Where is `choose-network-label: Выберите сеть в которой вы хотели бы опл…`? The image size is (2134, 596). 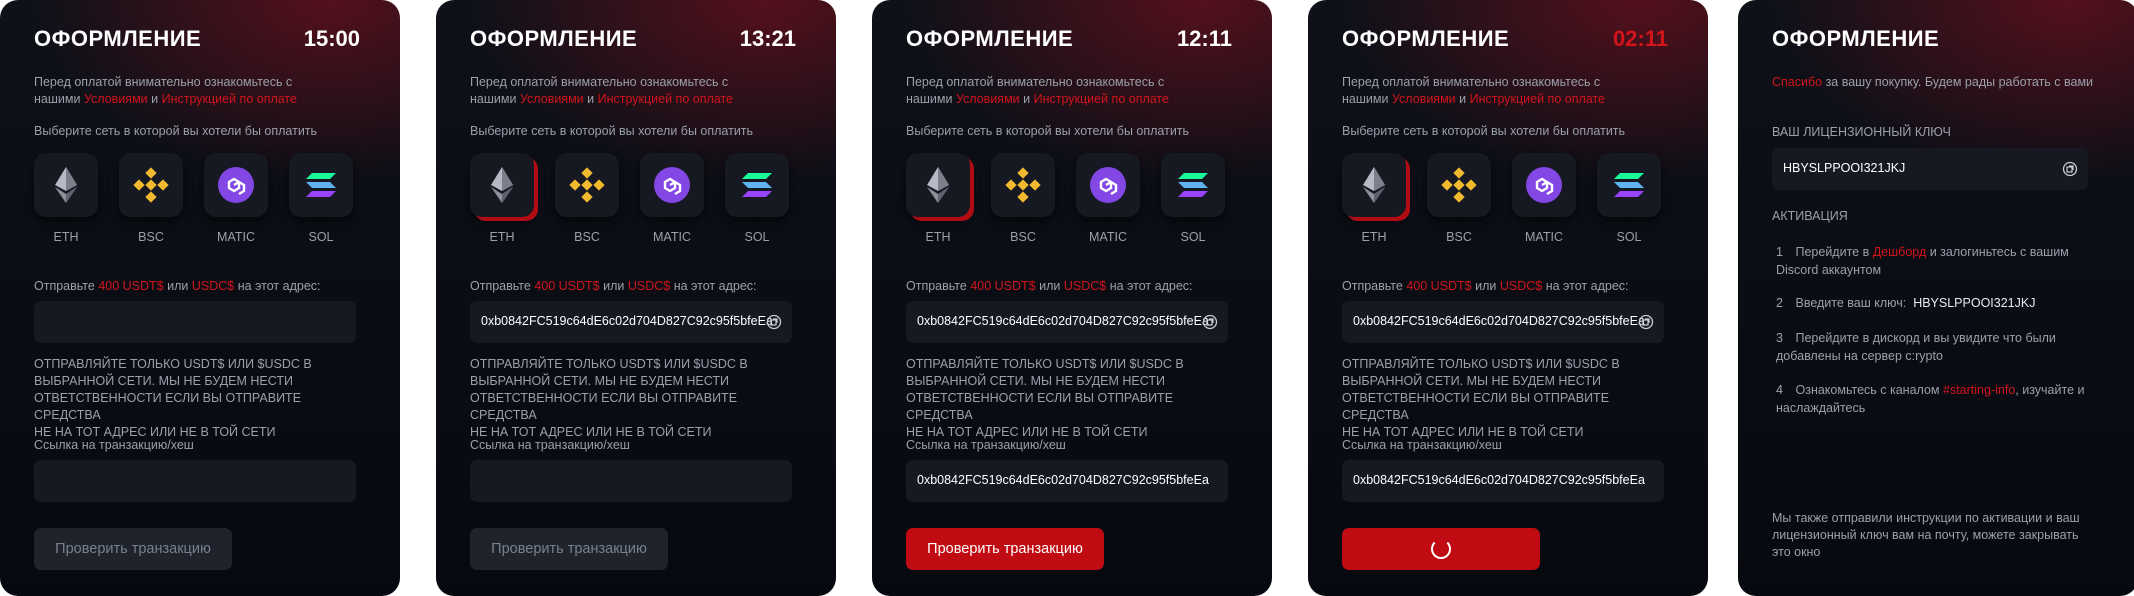
choose-network-label: Выберите сеть в которой вы хотели бы опл… is located at coordinates (1048, 131).